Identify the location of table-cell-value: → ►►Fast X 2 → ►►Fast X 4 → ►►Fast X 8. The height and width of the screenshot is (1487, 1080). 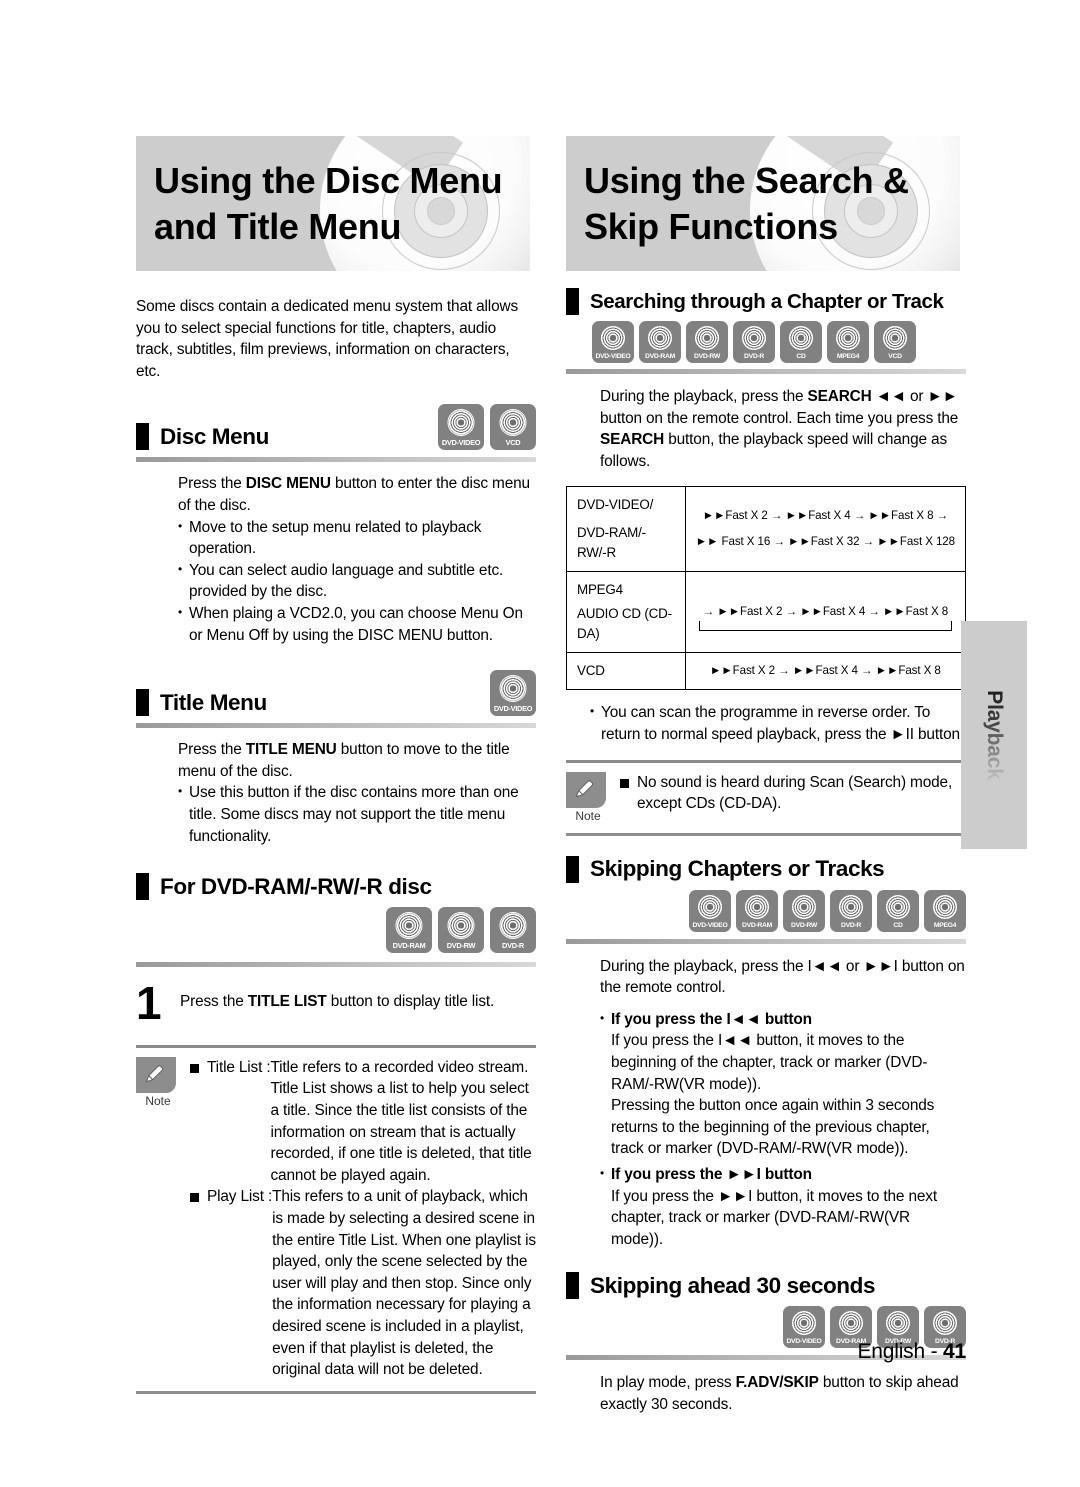
(825, 612).